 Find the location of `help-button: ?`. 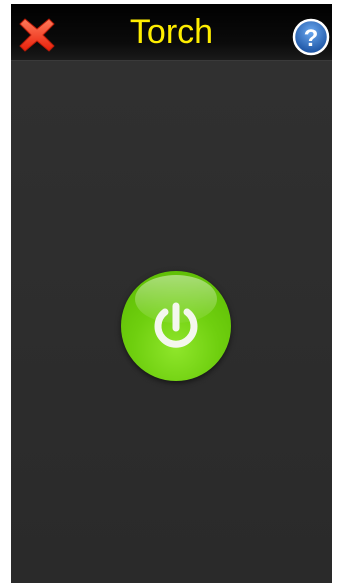

help-button: ? is located at coordinates (311, 37).